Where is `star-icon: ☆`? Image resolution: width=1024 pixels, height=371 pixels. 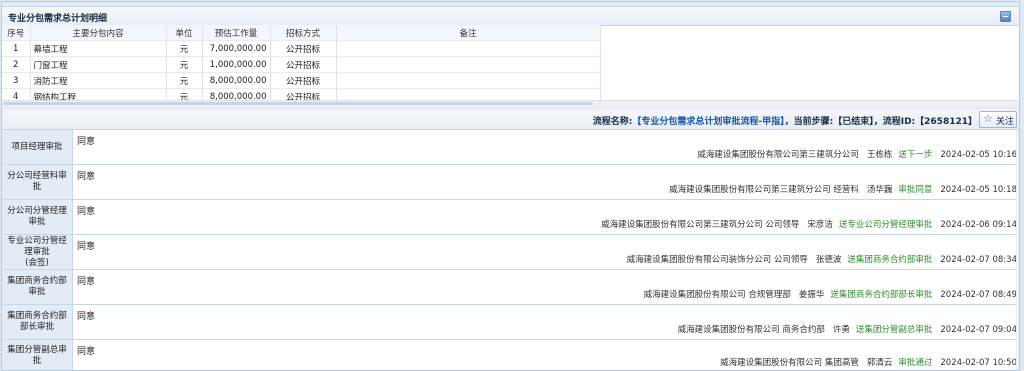 star-icon: ☆ is located at coordinates (988, 118).